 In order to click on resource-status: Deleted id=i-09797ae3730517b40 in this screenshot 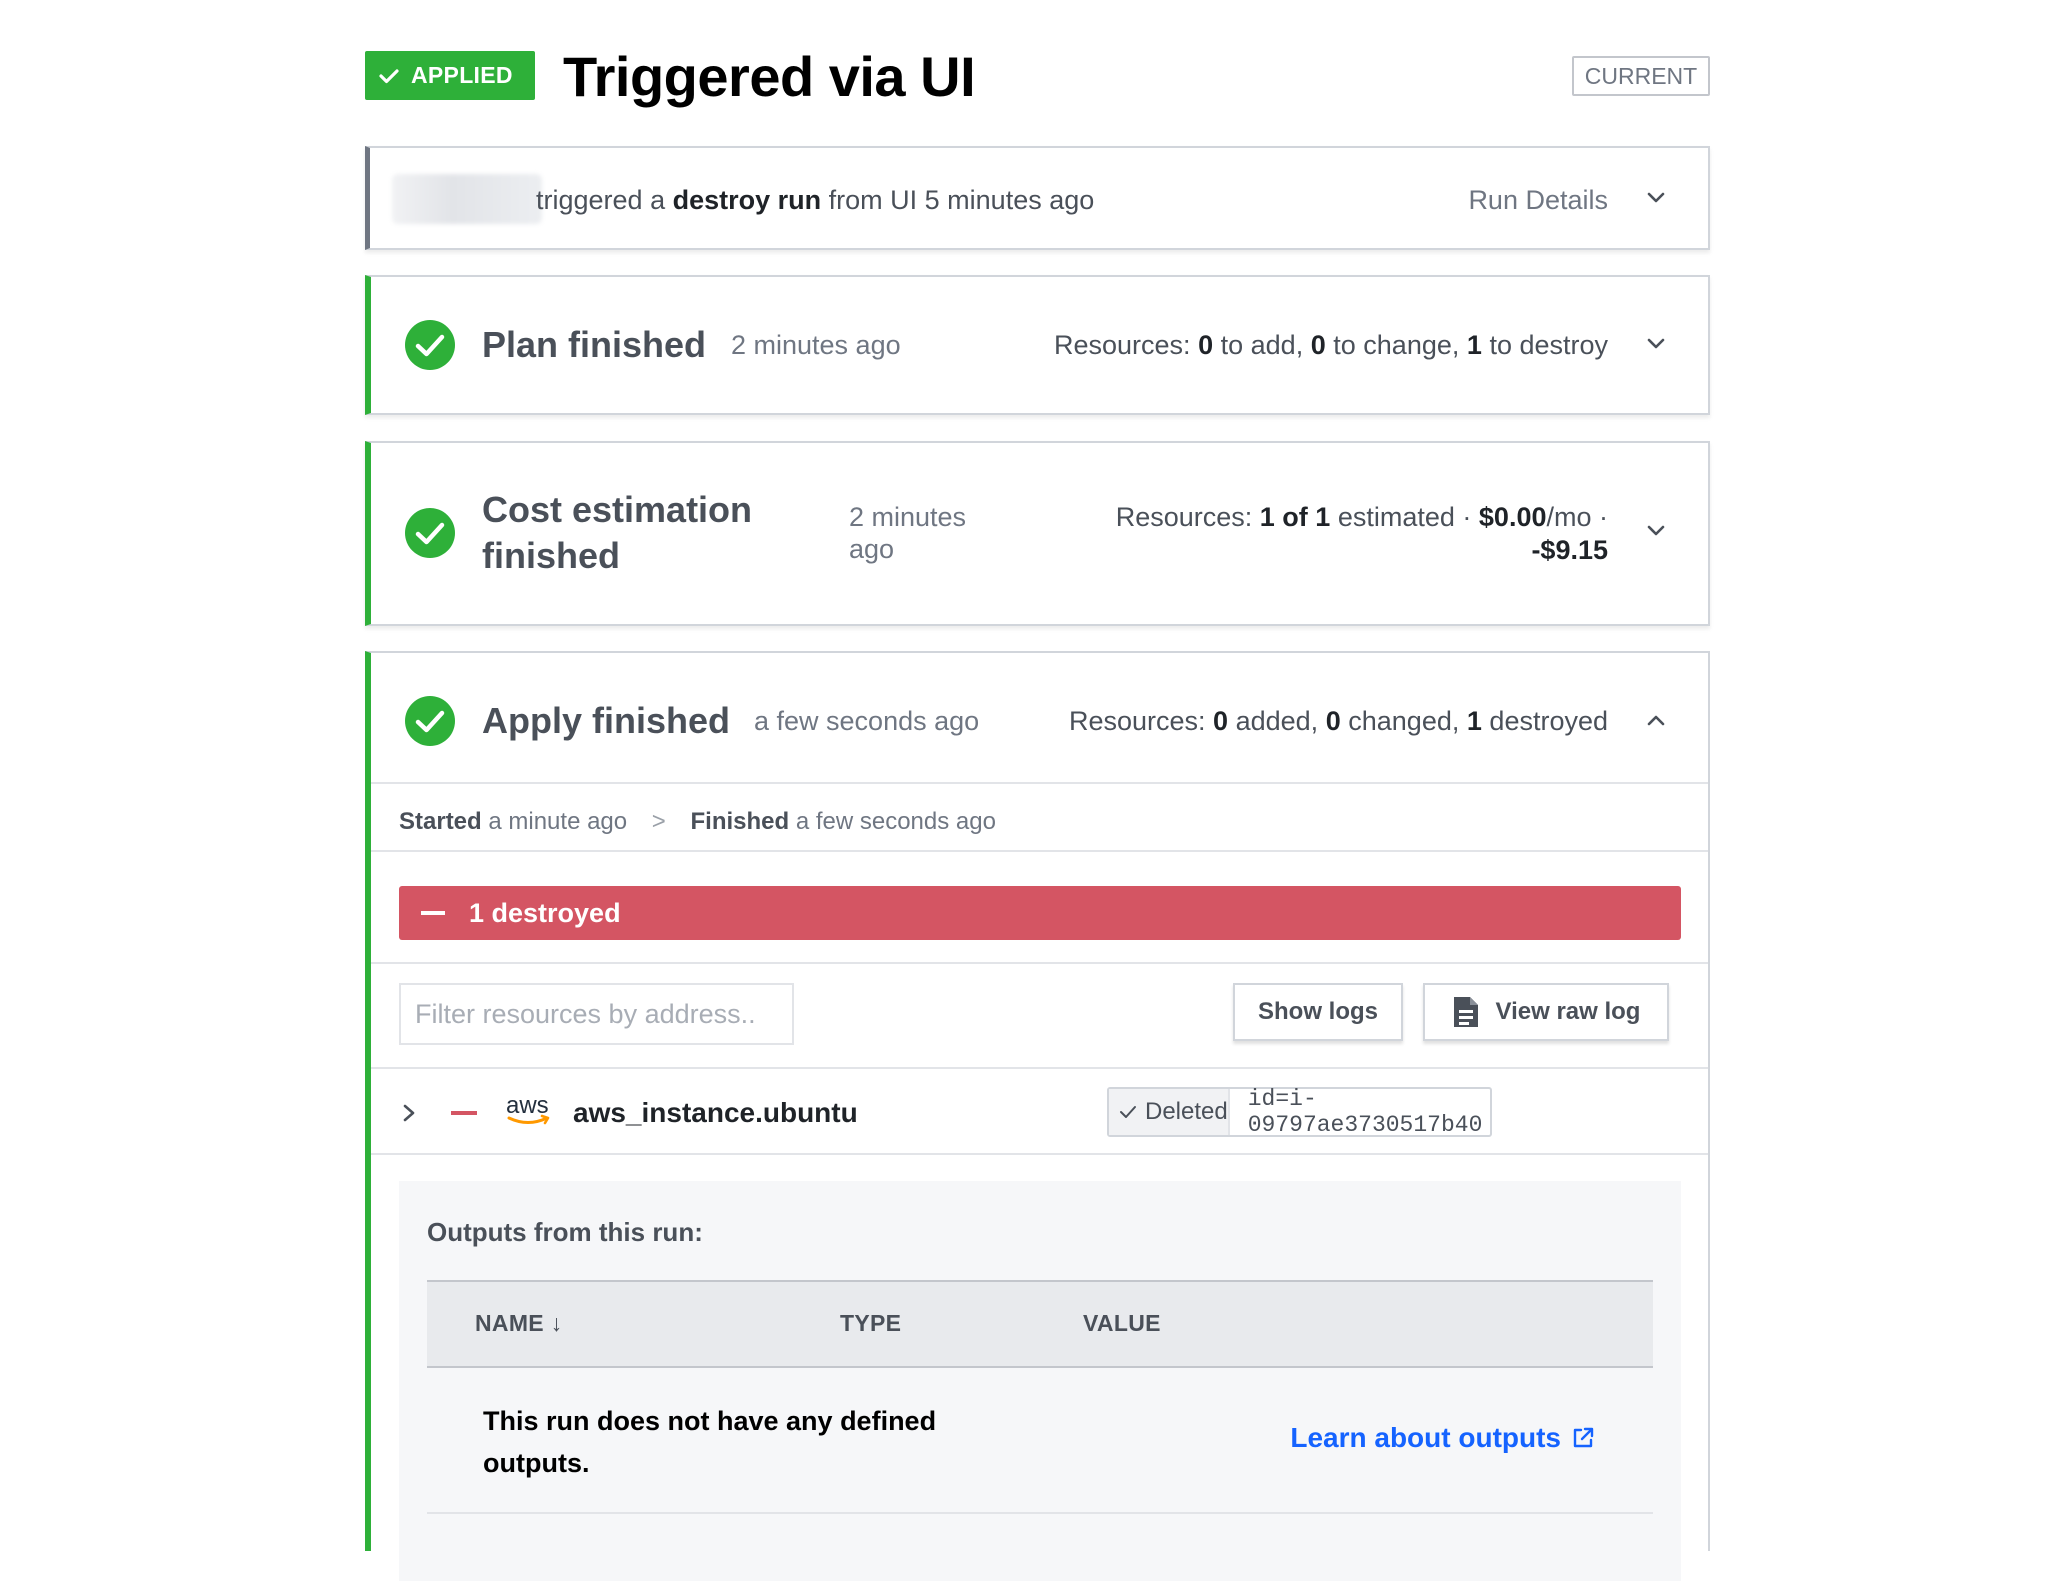, I will do `click(1299, 1112)`.